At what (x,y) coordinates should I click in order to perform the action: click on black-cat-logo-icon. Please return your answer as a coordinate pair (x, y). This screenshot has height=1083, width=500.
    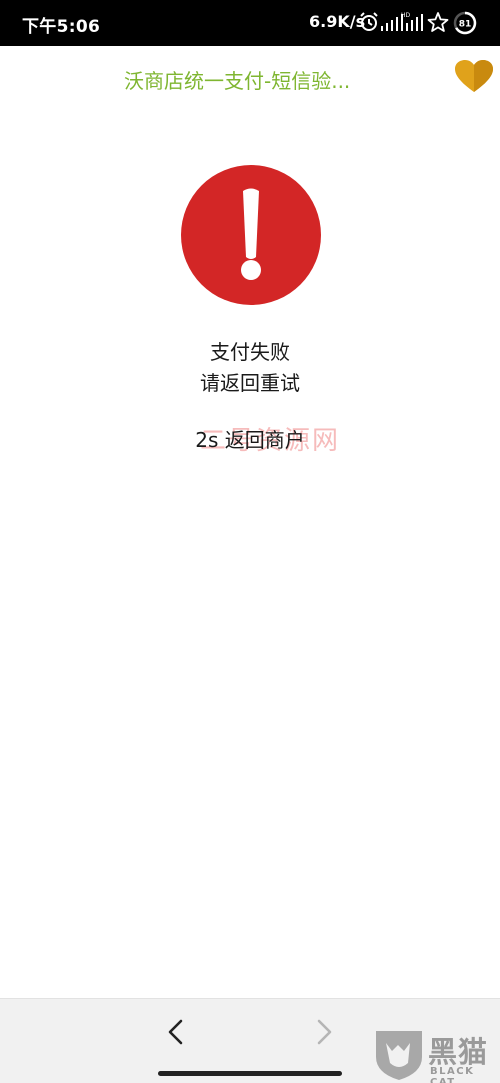
    Looking at the image, I should click on (399, 1055).